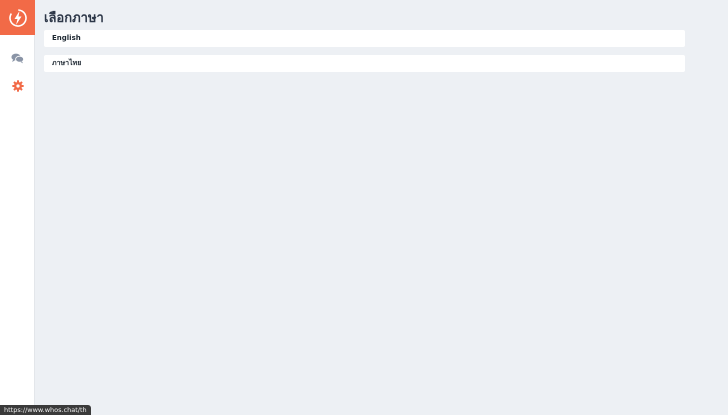  I want to click on language-option-thai: ภาษาไทย, so click(364, 63).